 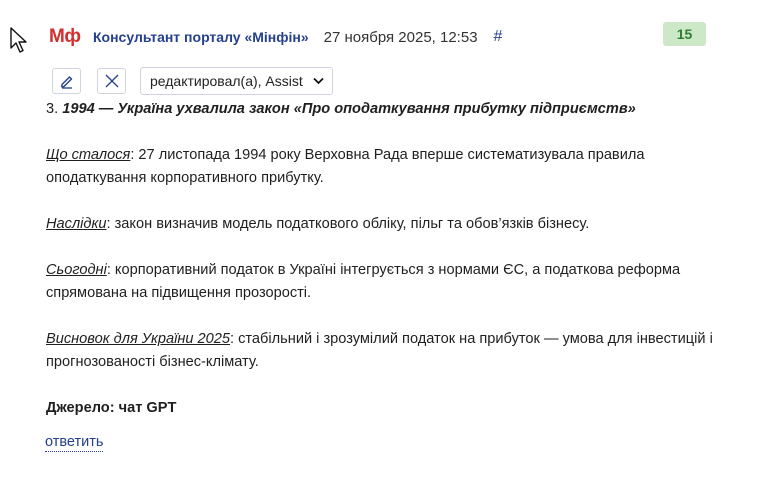 I want to click on comment-timestamp: 27 ноября 2025, 12:53, so click(x=400, y=37).